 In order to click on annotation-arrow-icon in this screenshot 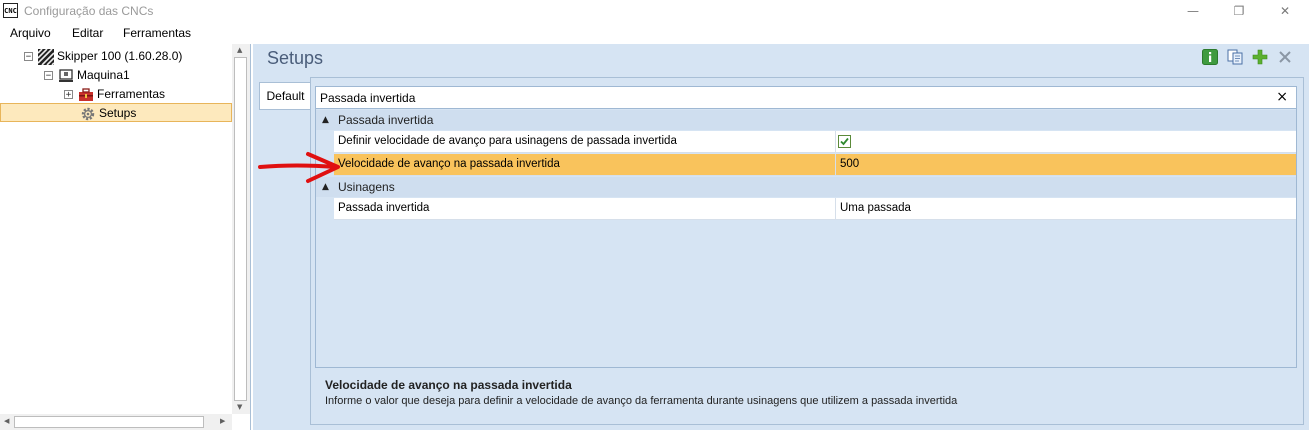, I will do `click(299, 167)`.